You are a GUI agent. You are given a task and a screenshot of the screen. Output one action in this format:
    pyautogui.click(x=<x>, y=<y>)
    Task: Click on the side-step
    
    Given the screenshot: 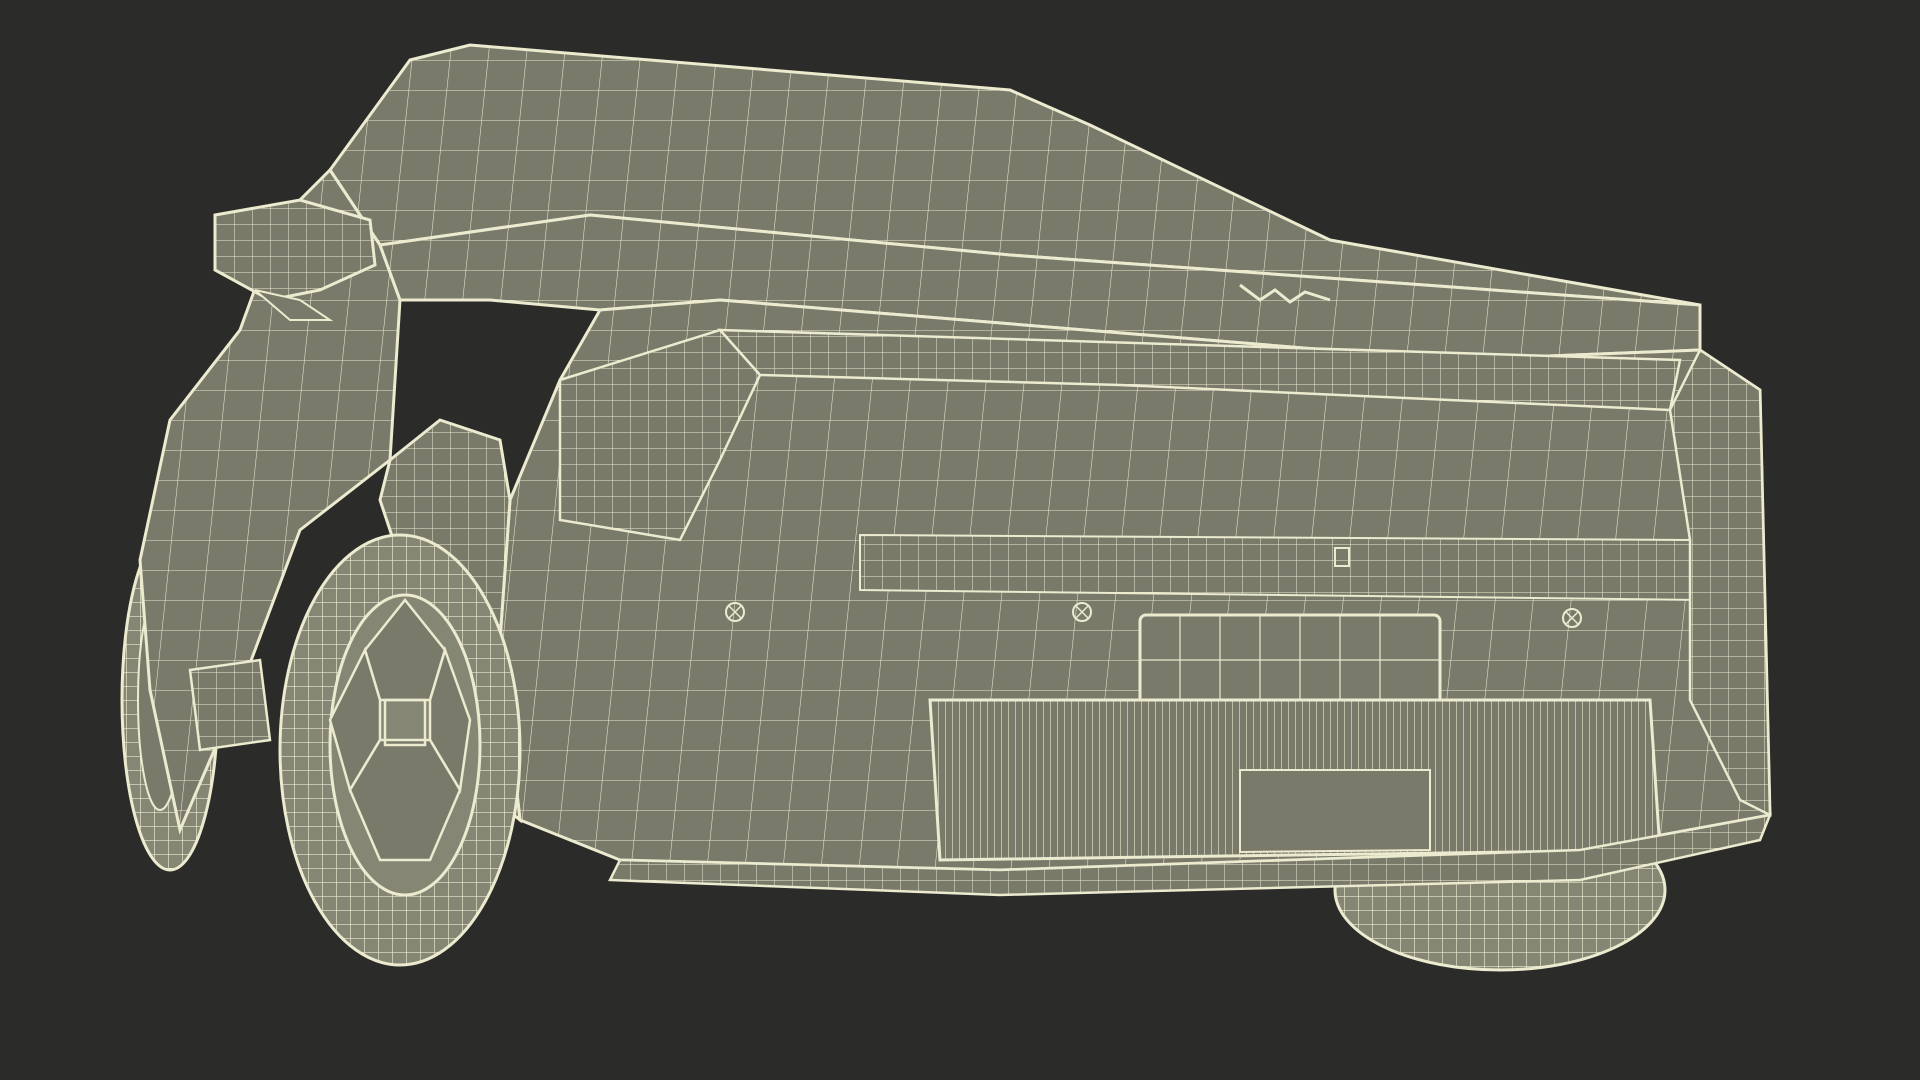 What is the action you would take?
    pyautogui.click(x=230, y=705)
    